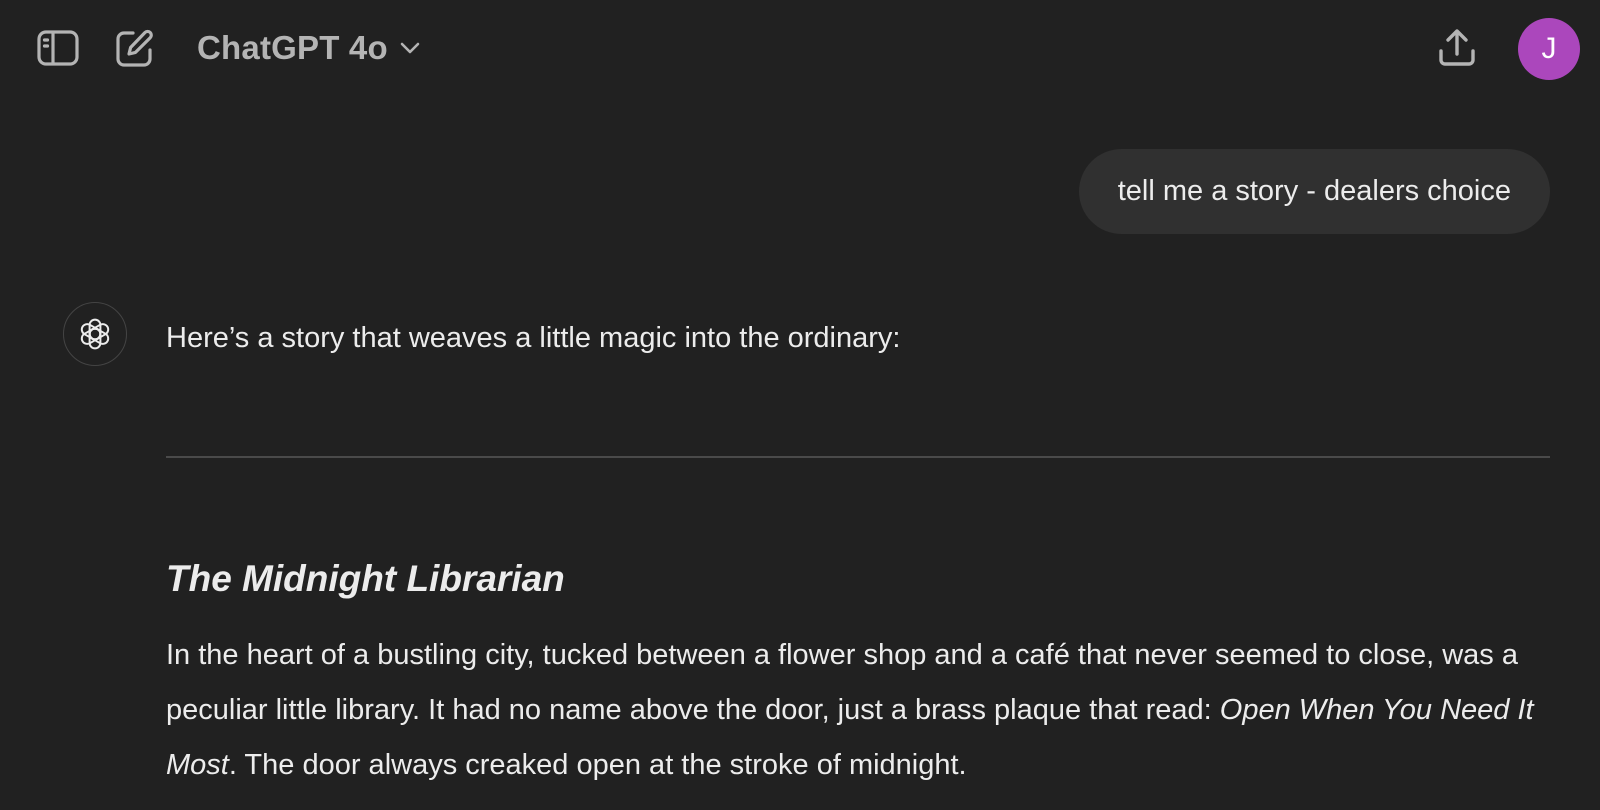 This screenshot has width=1600, height=810. I want to click on sidebar-toggle-button, so click(58, 48).